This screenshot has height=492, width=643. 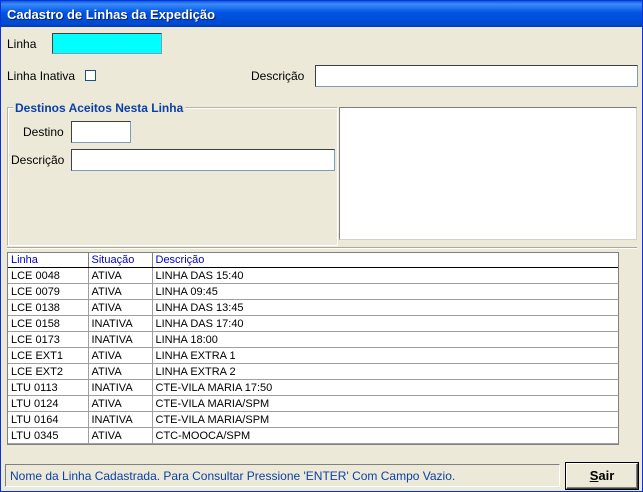 I want to click on destinos-group-title: Destinos Aceitos Nesta Linha, so click(x=99, y=108).